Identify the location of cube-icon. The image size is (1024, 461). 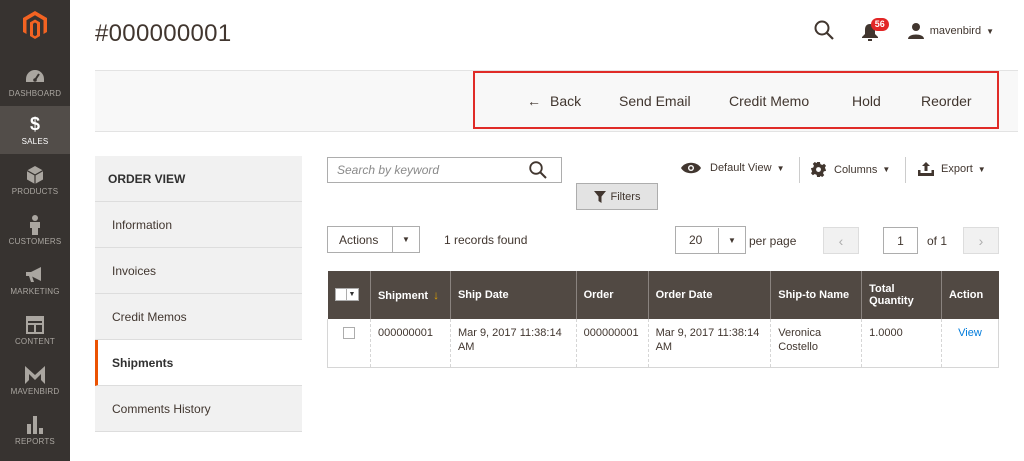
(35, 175).